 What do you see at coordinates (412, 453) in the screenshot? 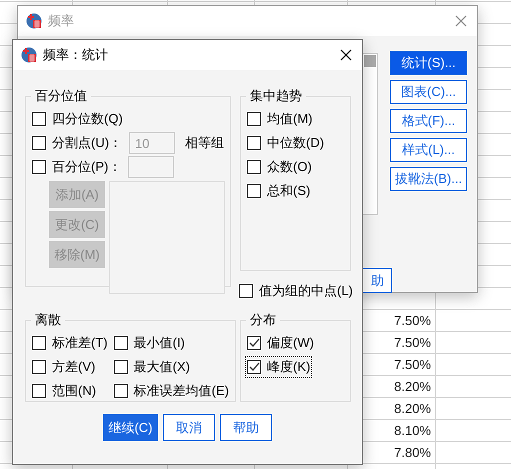
I see `table-cell-text: 7.80%` at bounding box center [412, 453].